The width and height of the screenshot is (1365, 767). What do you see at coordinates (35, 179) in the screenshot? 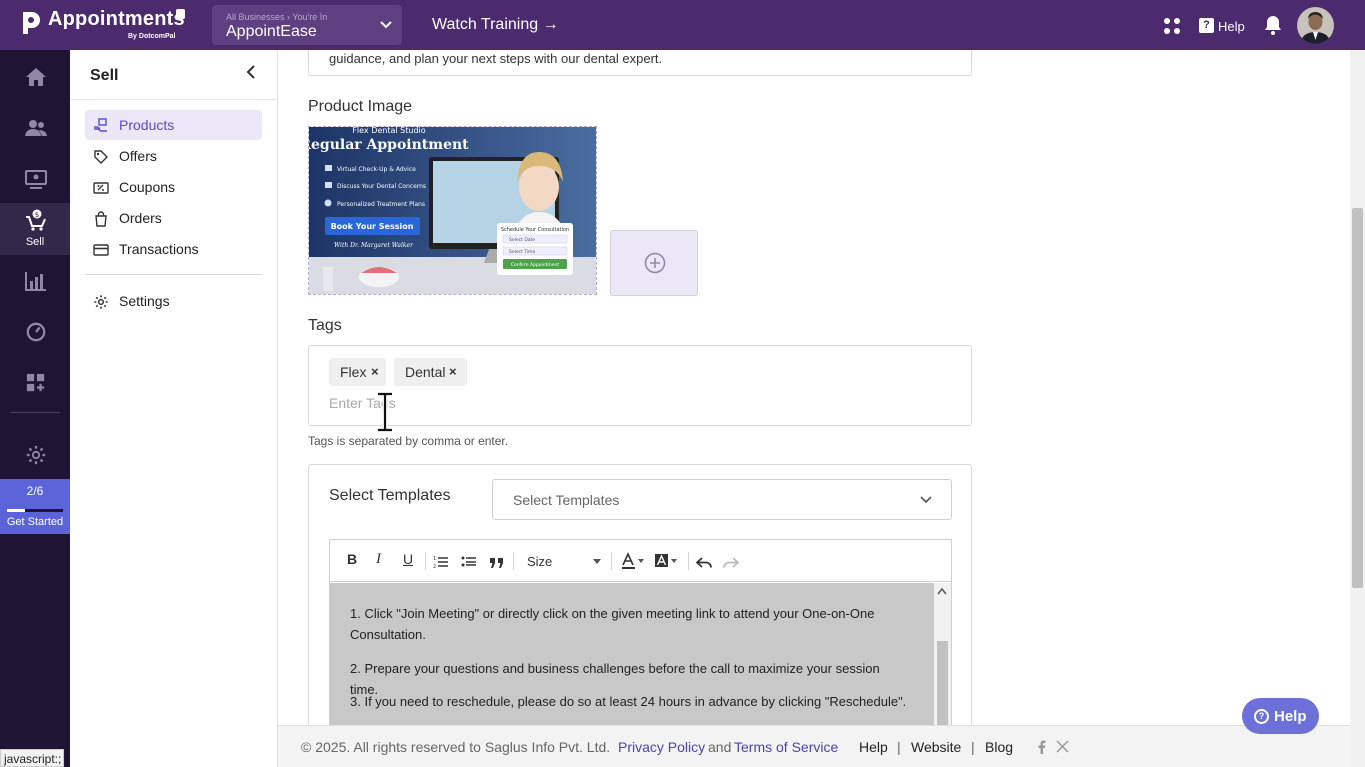
I see `rail-training` at bounding box center [35, 179].